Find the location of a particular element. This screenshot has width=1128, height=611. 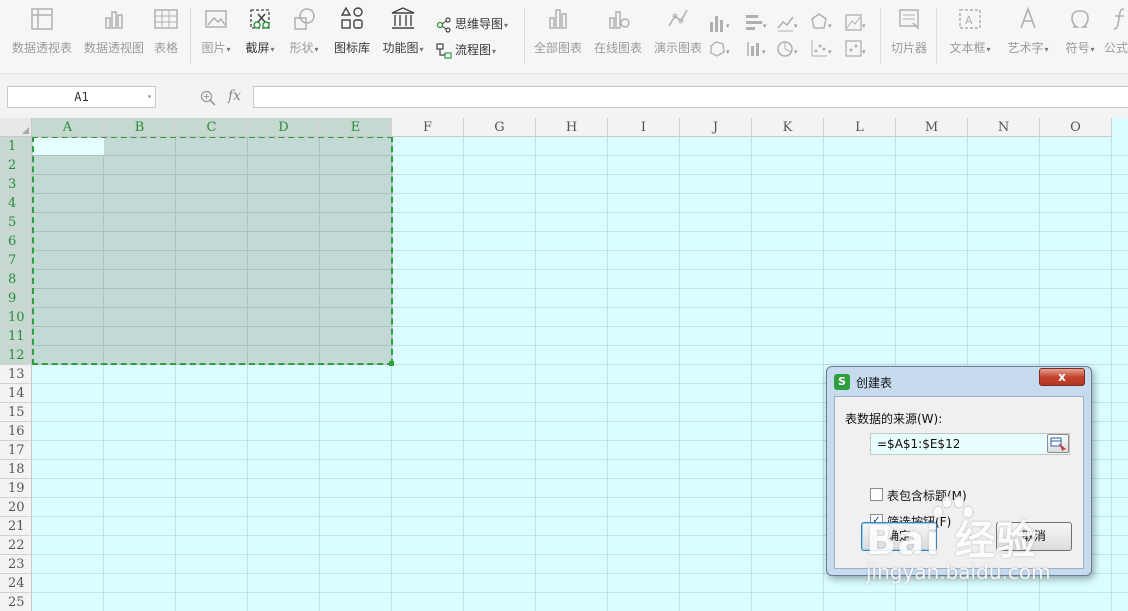

row-header-18: 18 is located at coordinates (16, 469).